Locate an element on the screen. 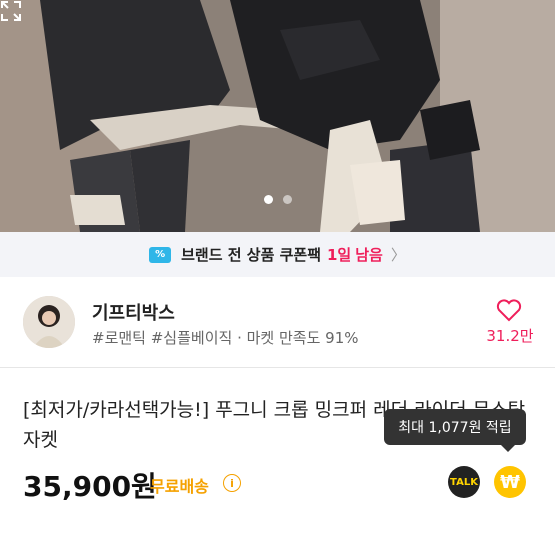 This screenshot has width=555, height=555. reward-won-button: ₩ is located at coordinates (510, 482).